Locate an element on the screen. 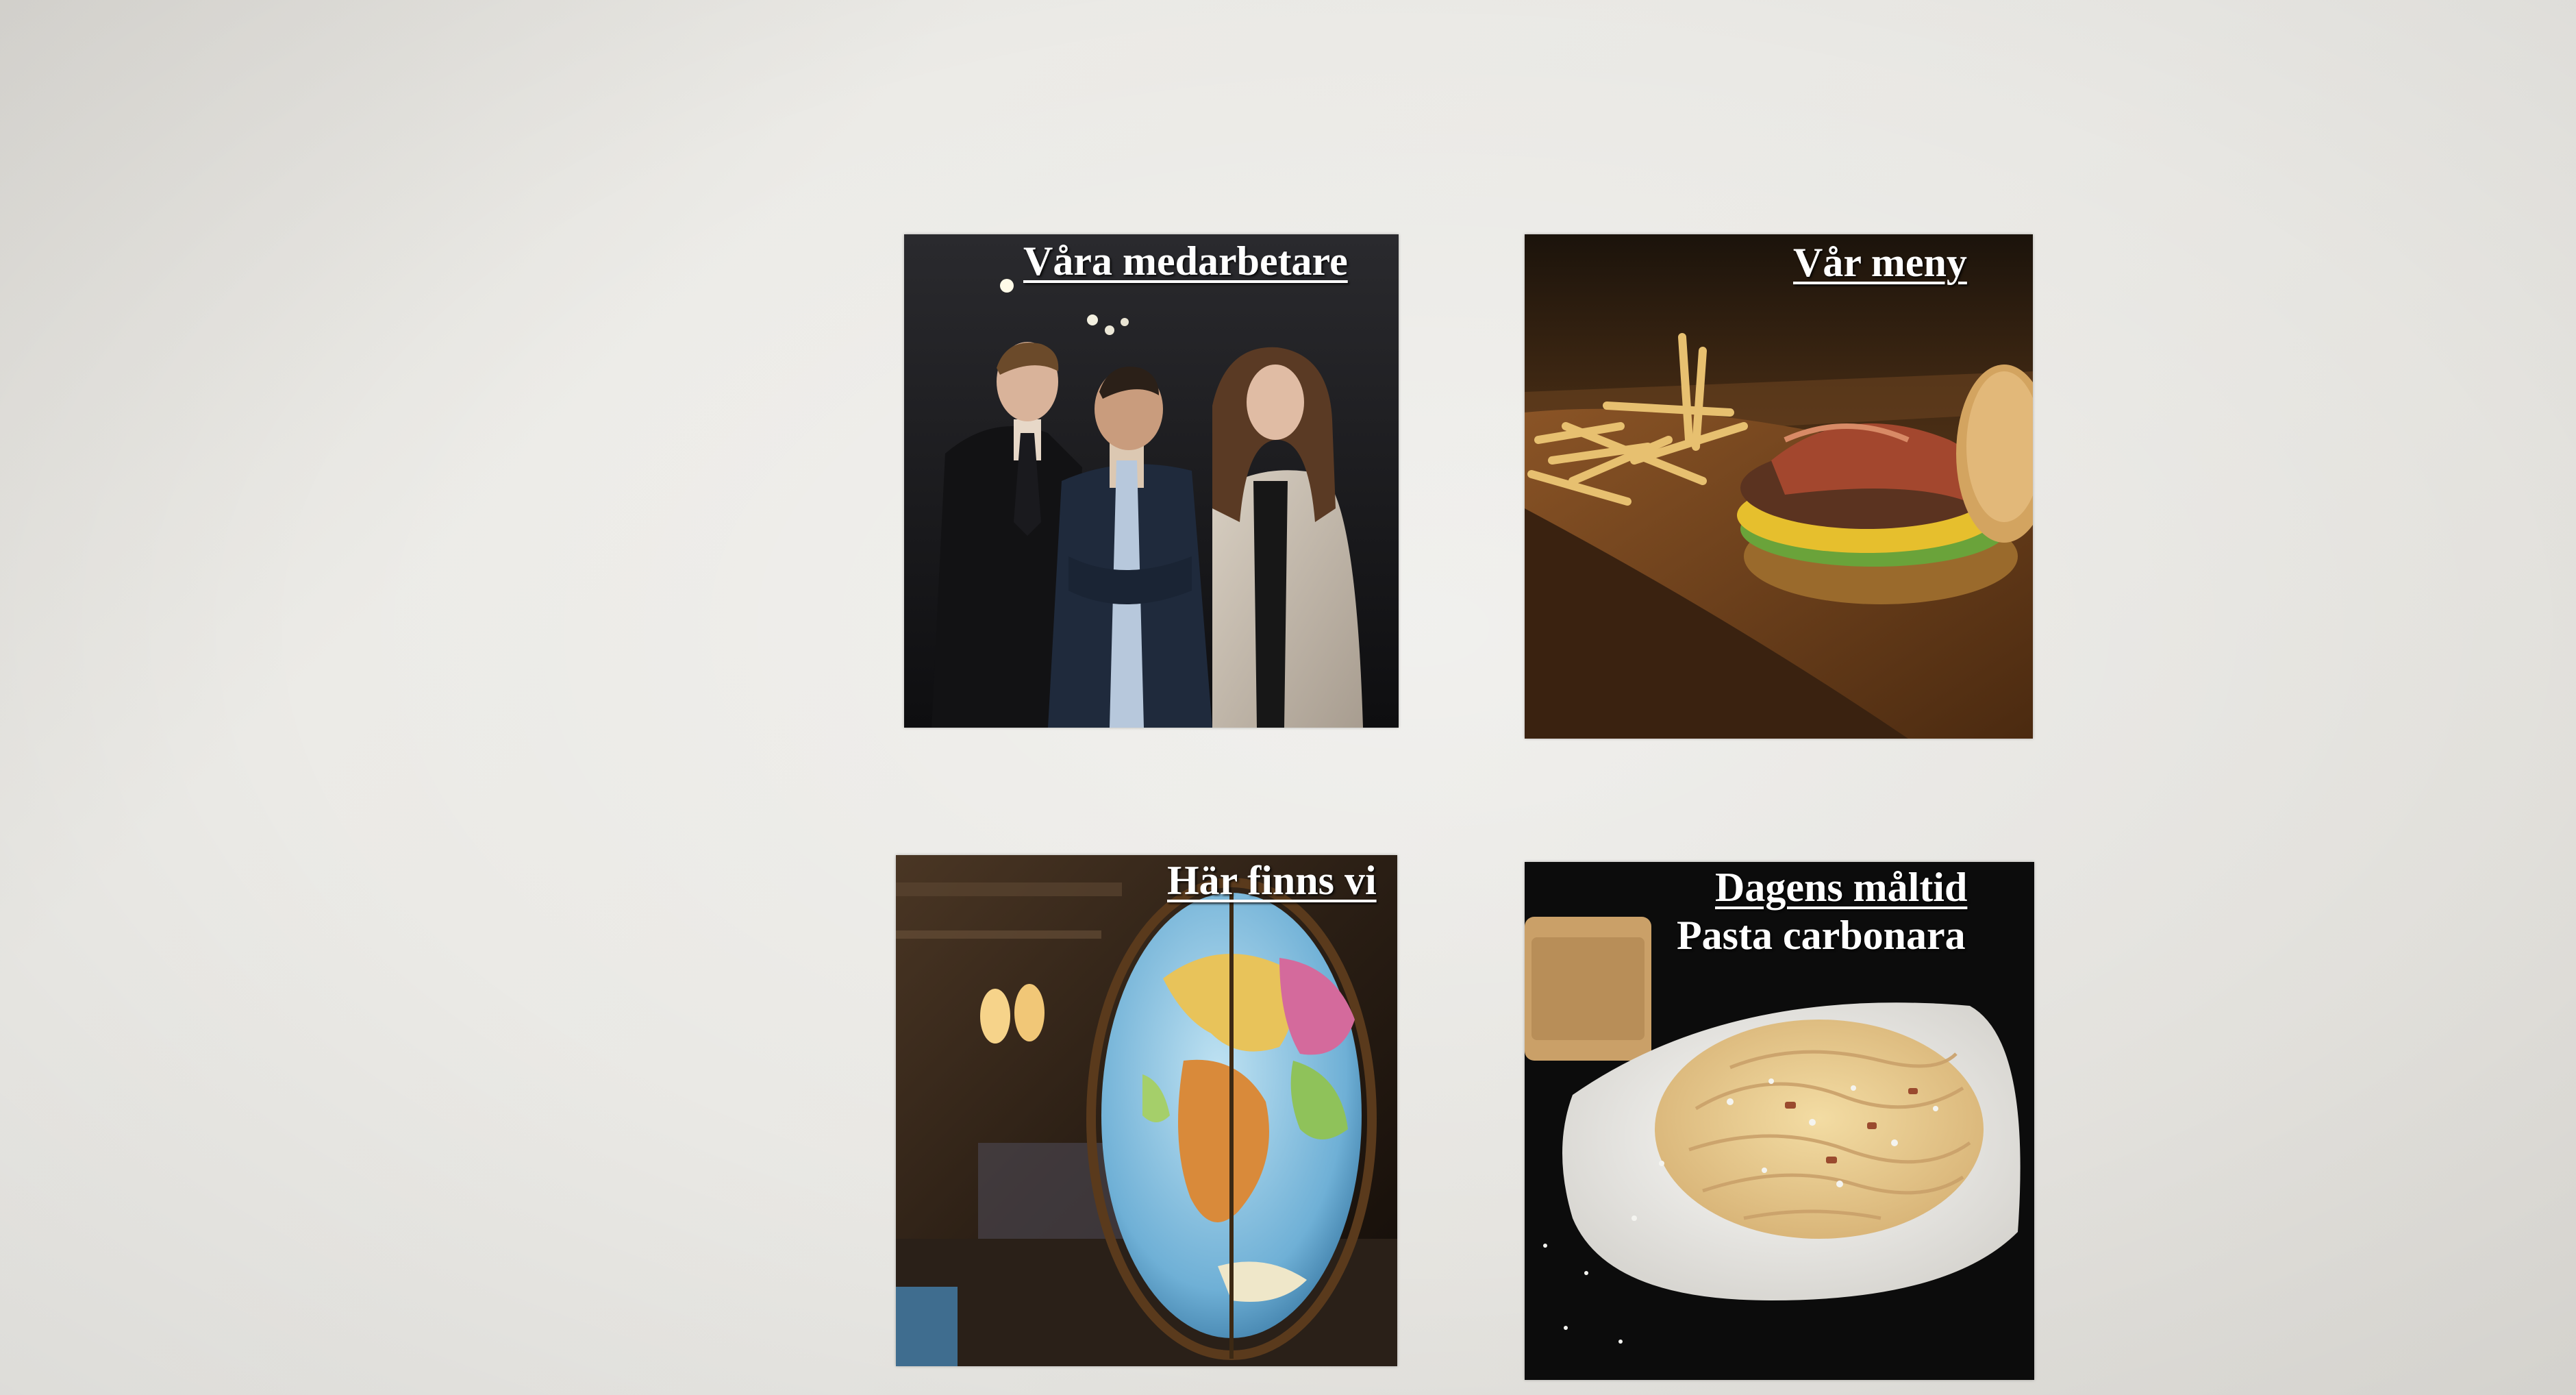 This screenshot has width=2576, height=1395. location-link: Här finns vi is located at coordinates (1272, 881).